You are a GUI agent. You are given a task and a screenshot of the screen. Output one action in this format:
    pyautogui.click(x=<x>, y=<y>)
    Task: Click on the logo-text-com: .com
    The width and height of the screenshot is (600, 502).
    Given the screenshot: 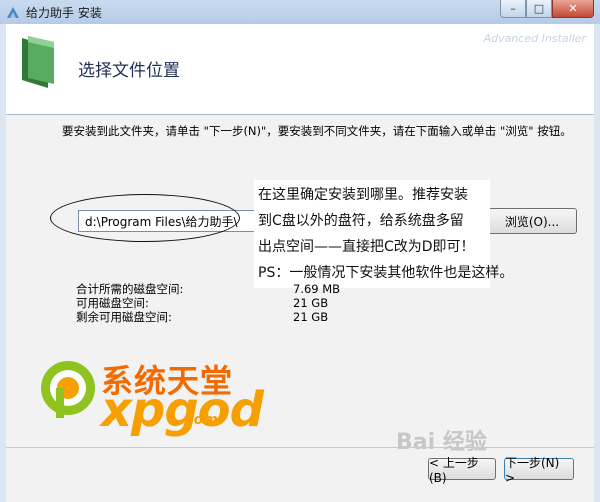 What is the action you would take?
    pyautogui.click(x=199, y=420)
    